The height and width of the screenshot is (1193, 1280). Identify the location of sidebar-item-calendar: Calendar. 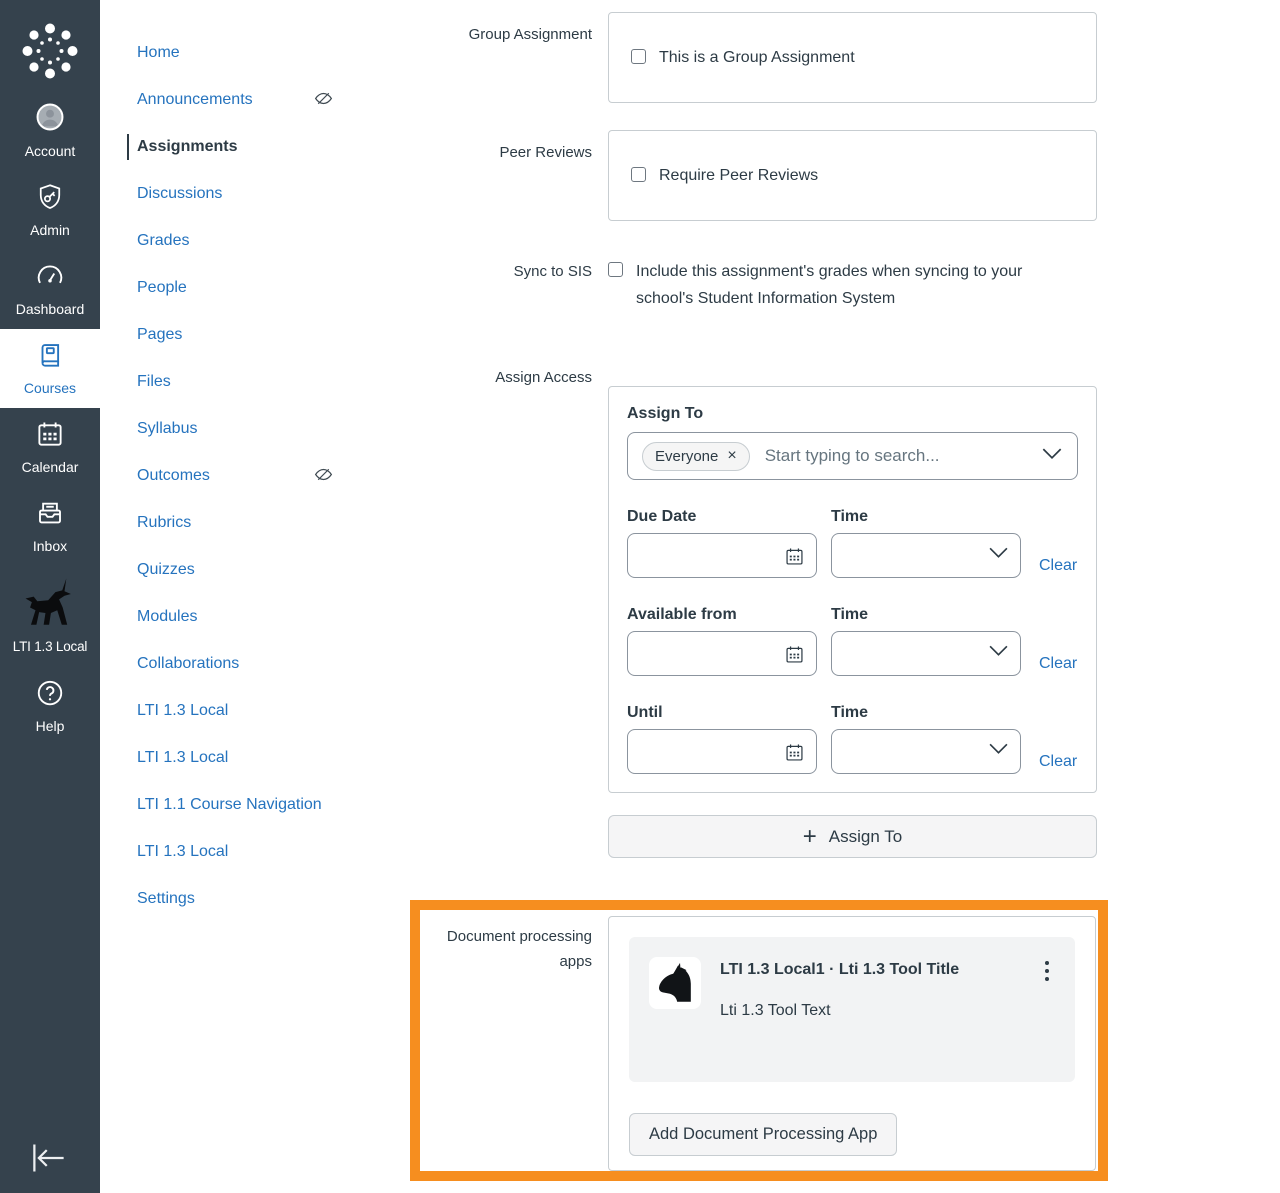
(50, 447).